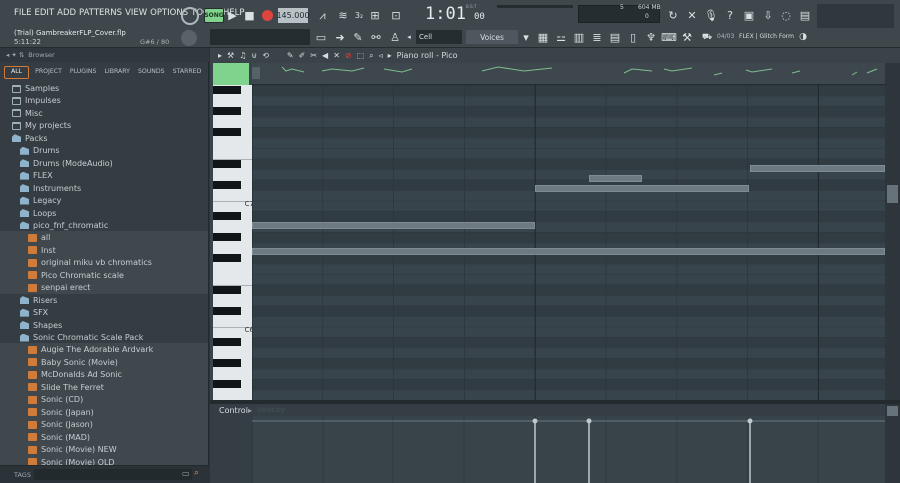 The image size is (900, 483). I want to click on mixer-faders-icon: ≣, so click(597, 37).